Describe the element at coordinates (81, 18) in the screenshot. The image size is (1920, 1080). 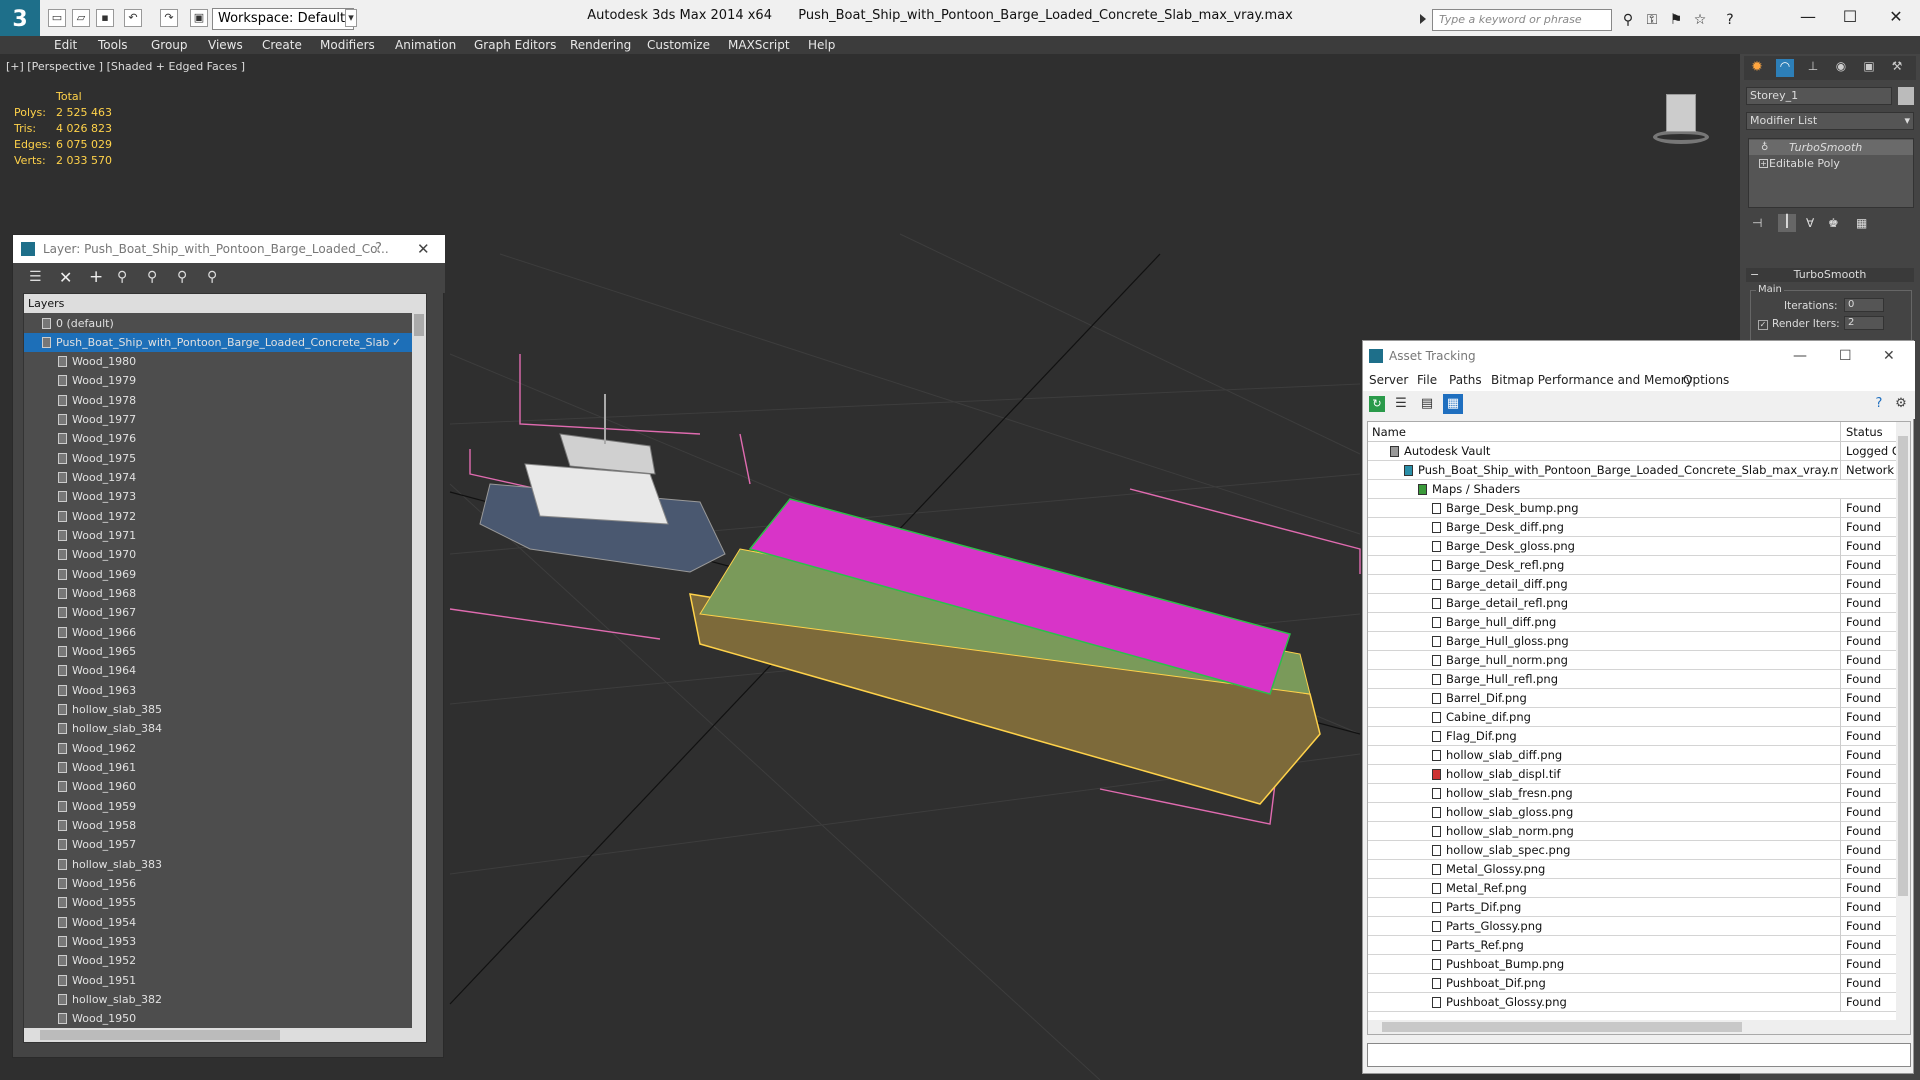
I see `open-file-icon: ▱` at that location.